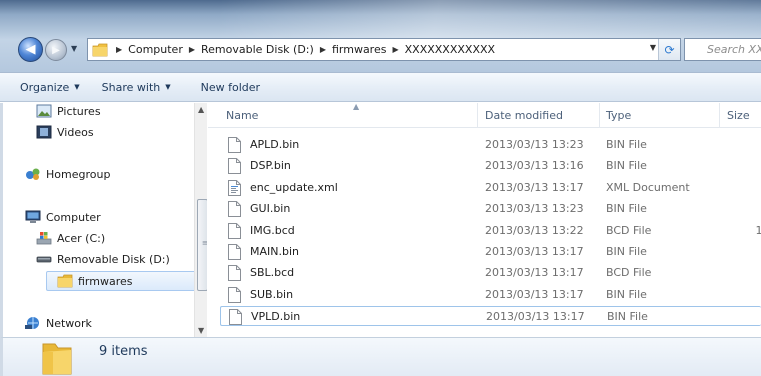 The height and width of the screenshot is (376, 761). What do you see at coordinates (155, 49) in the screenshot?
I see `breadcrumb-computer: Computer` at bounding box center [155, 49].